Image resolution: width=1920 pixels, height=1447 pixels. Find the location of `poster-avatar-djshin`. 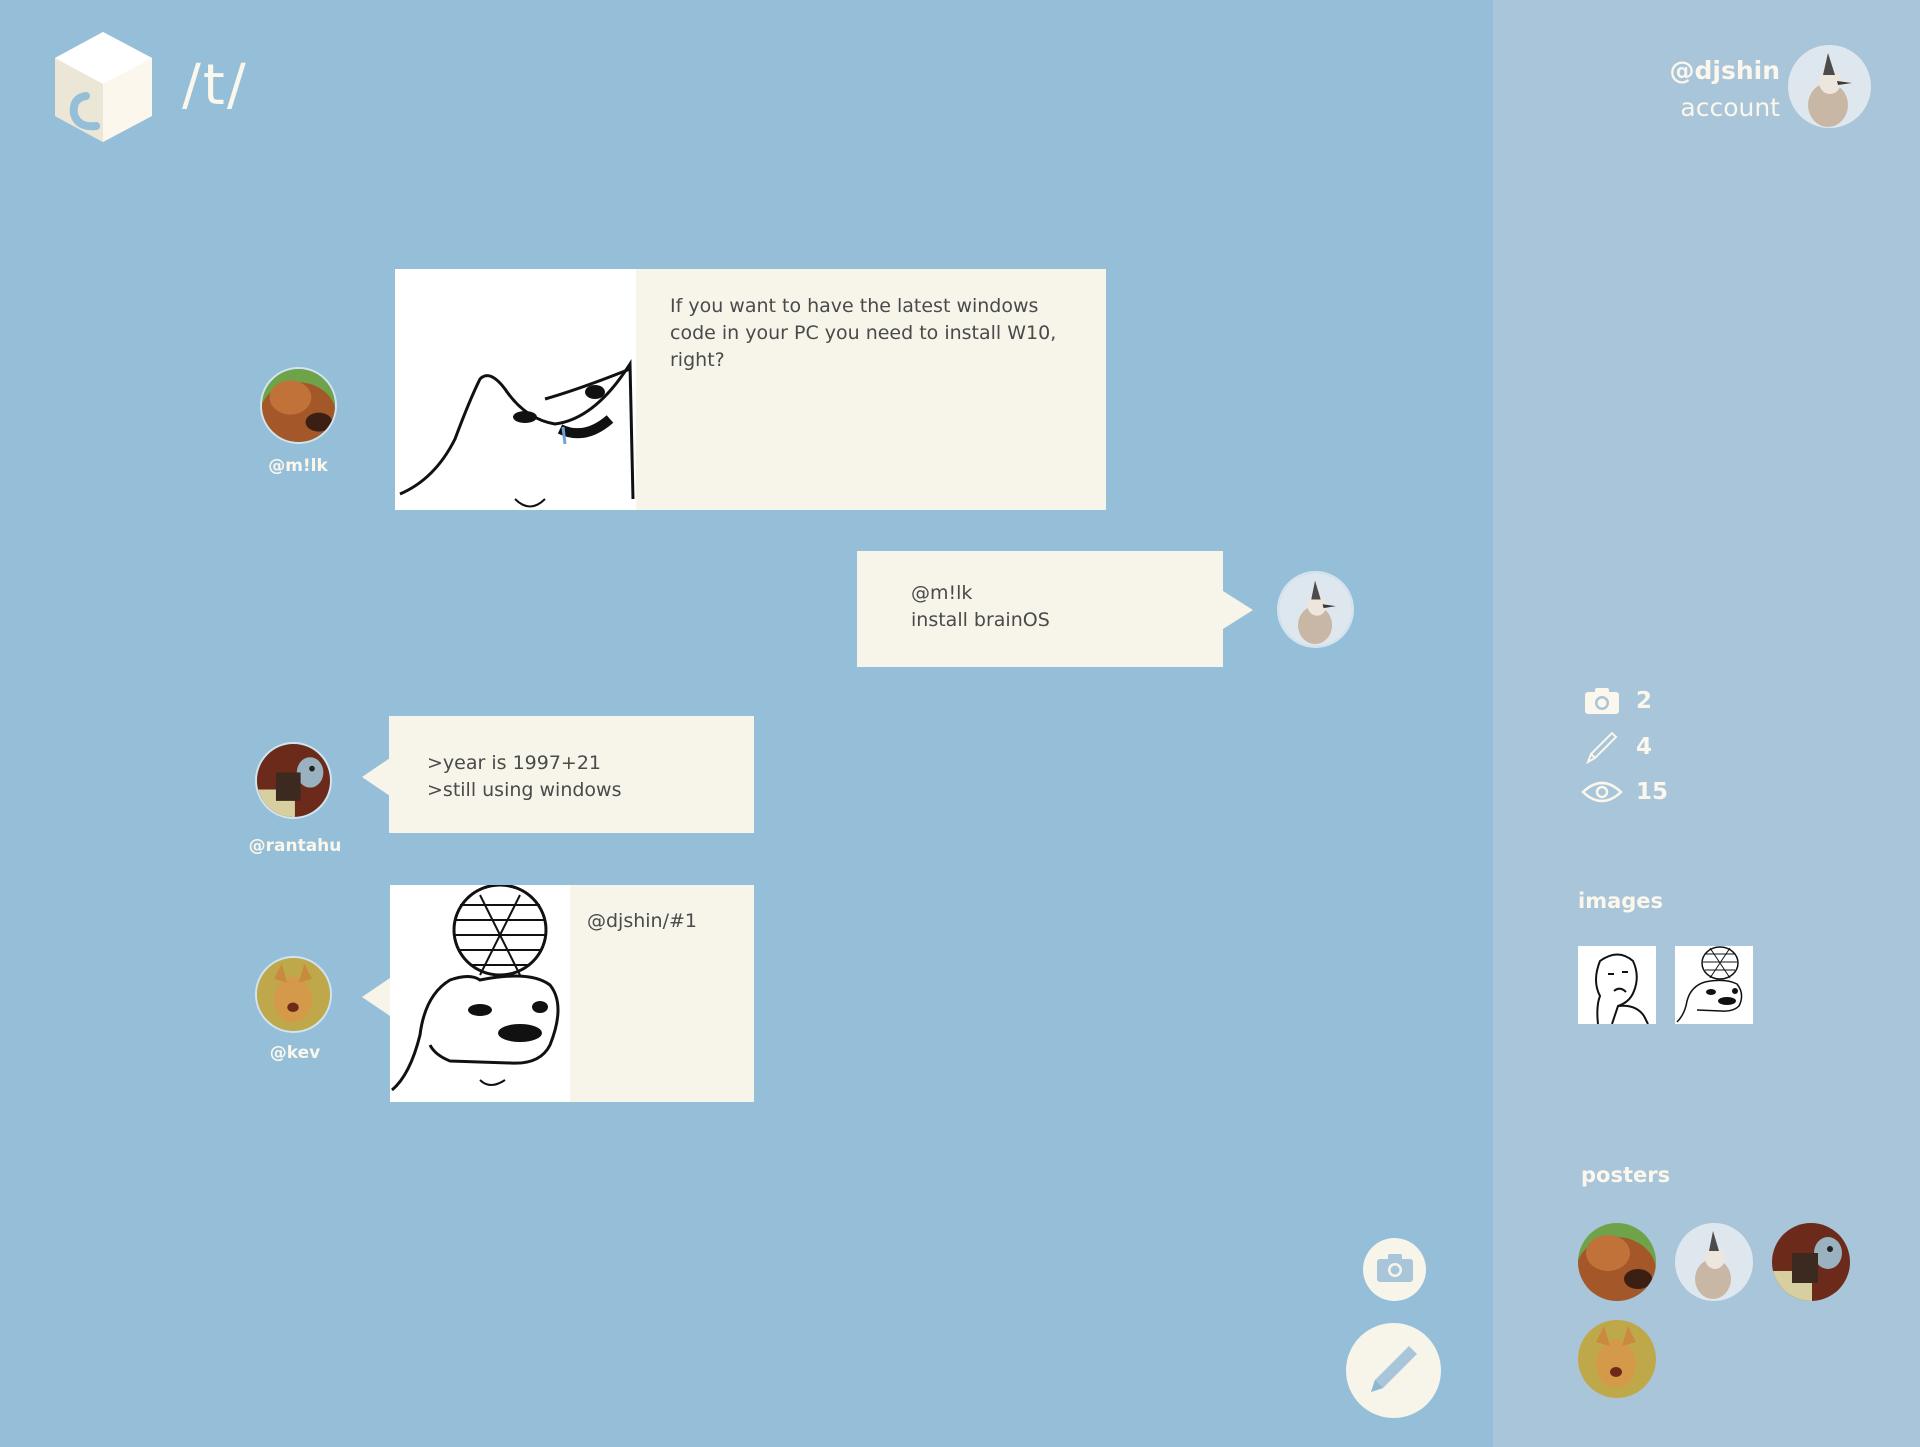

poster-avatar-djshin is located at coordinates (1714, 1262).